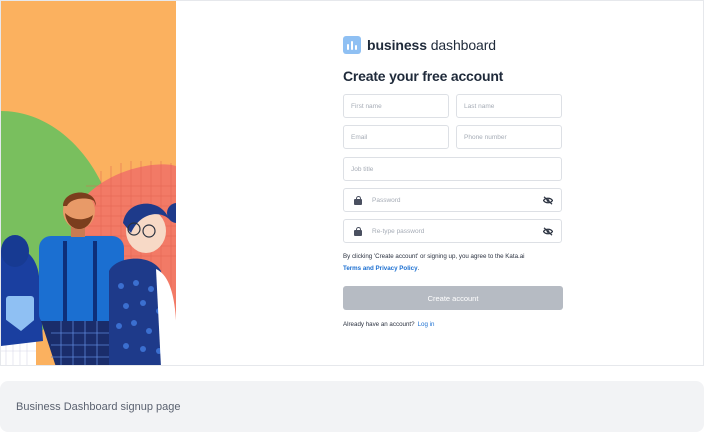  Describe the element at coordinates (398, 231) in the screenshot. I see `retype-password-placeholder: Re-type password` at that location.